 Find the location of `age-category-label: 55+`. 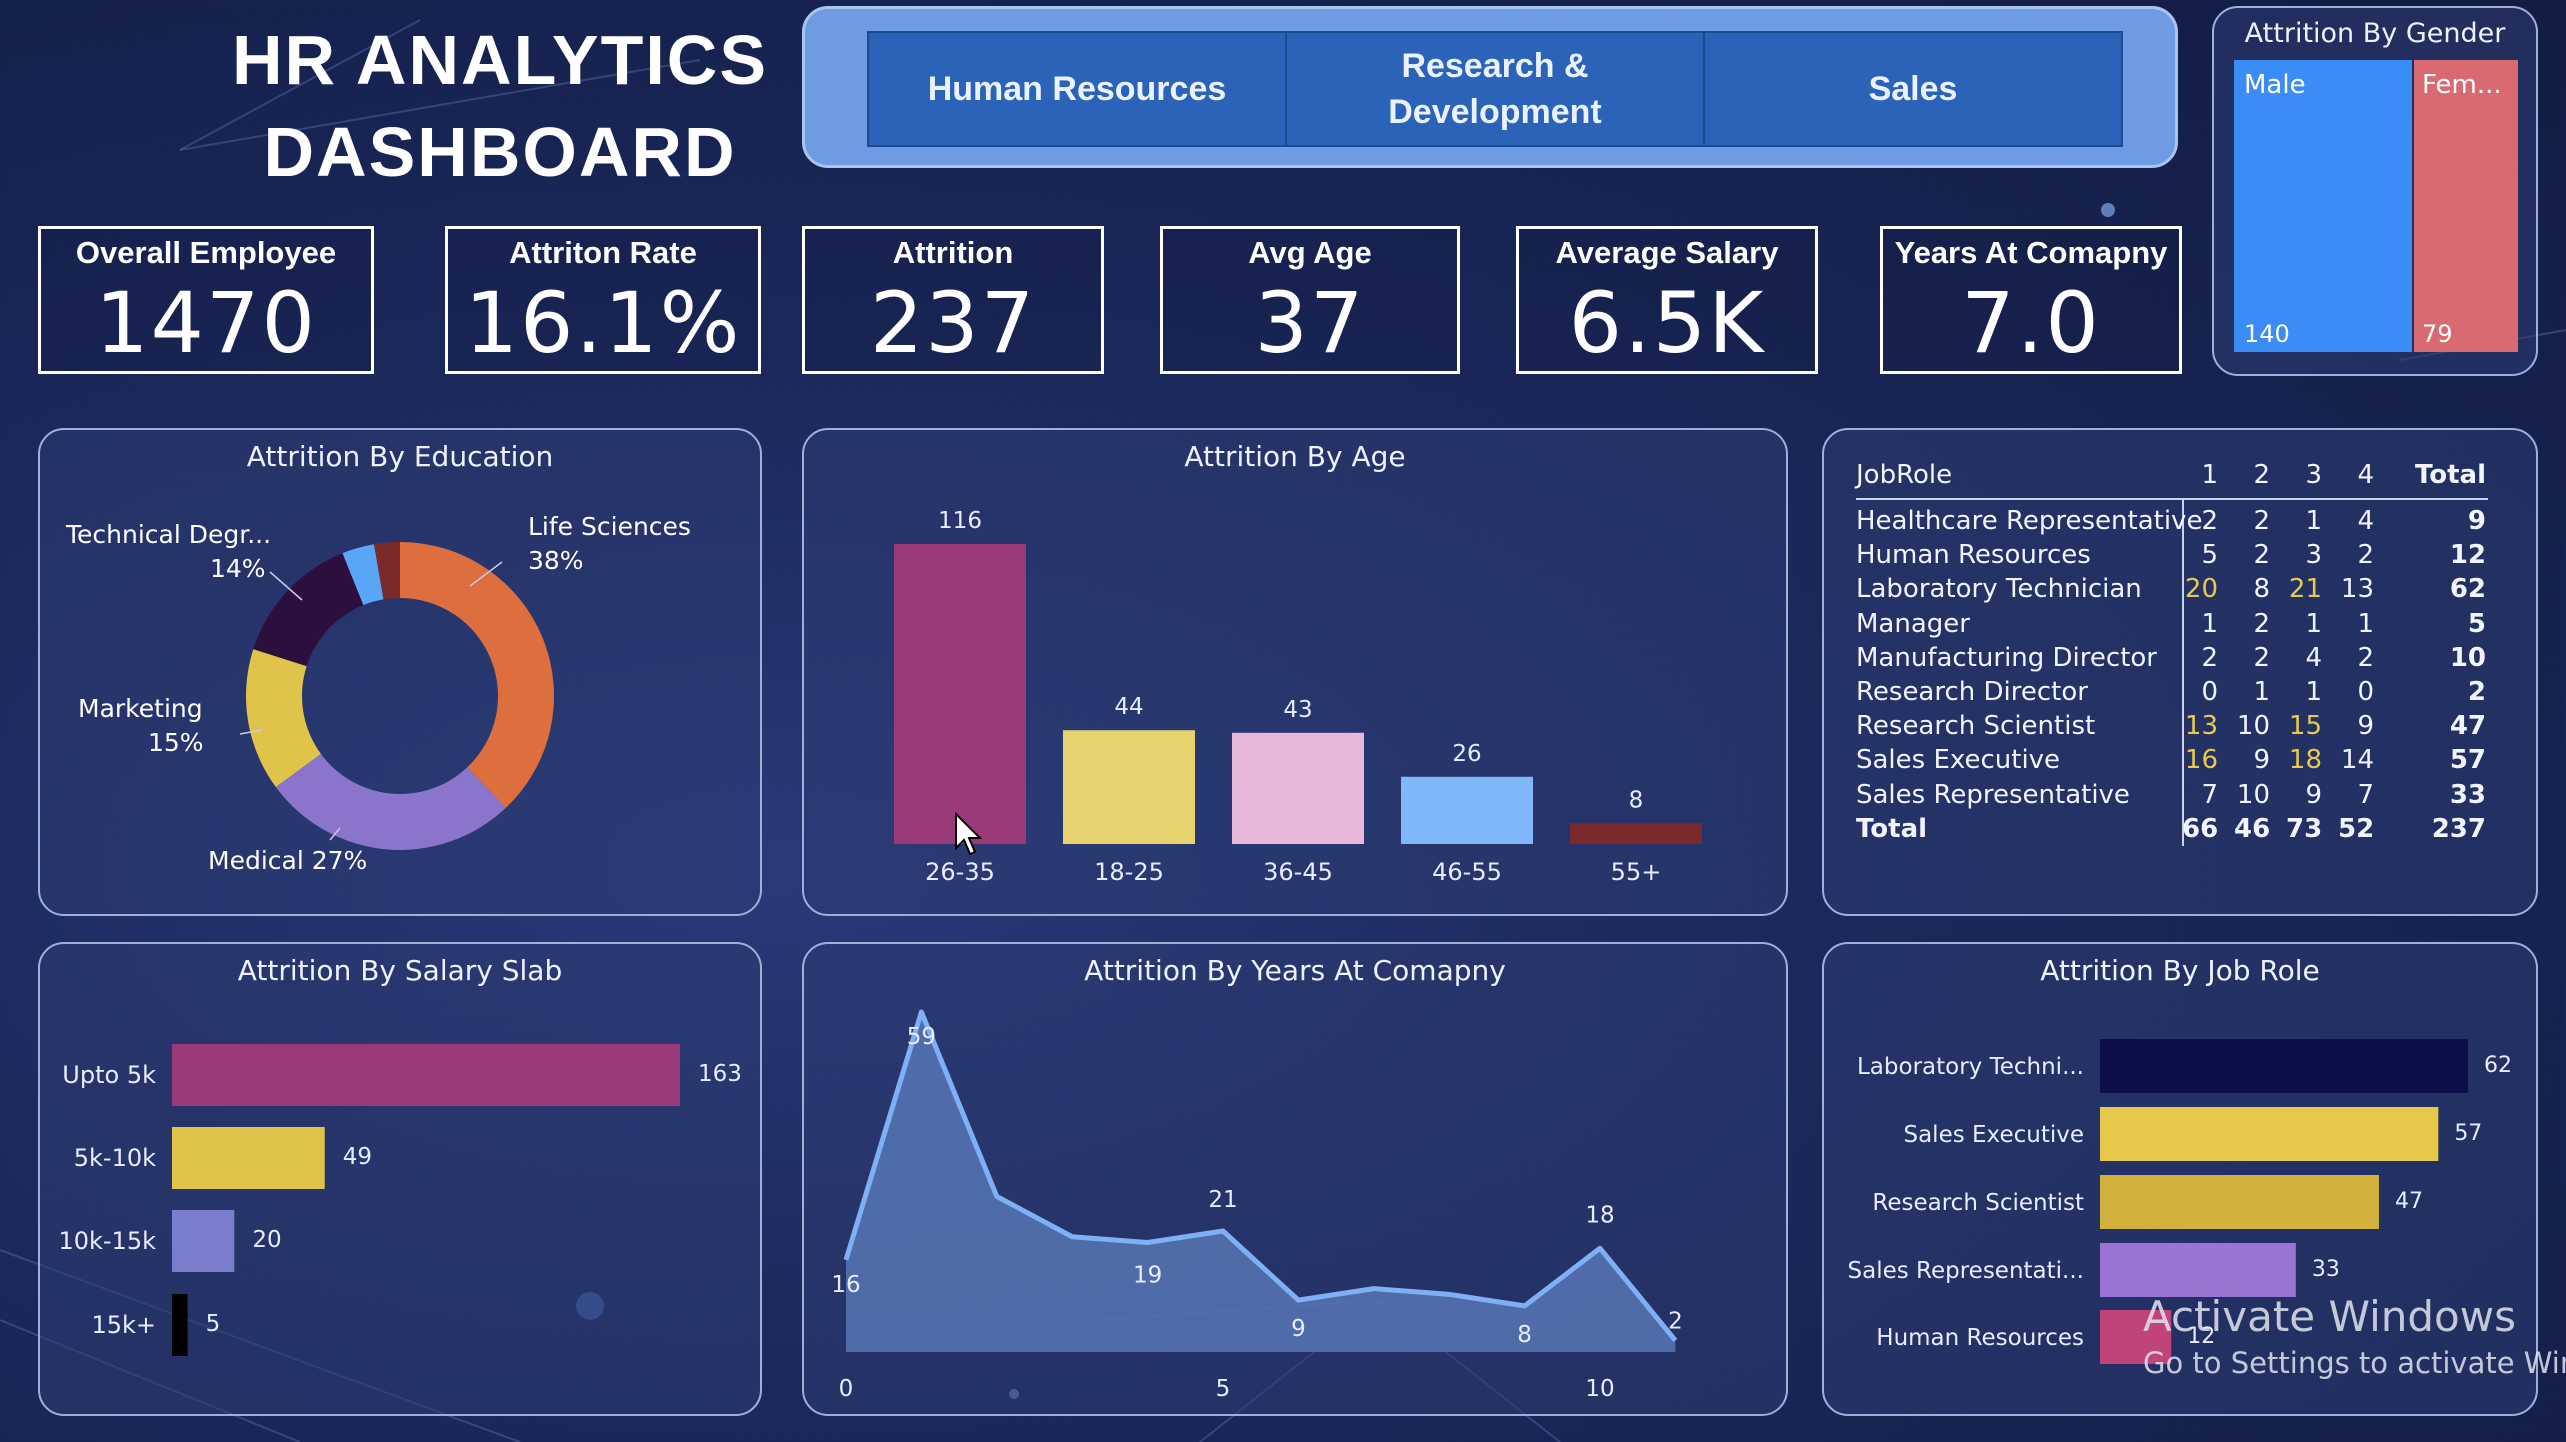

age-category-label: 55+ is located at coordinates (1636, 872).